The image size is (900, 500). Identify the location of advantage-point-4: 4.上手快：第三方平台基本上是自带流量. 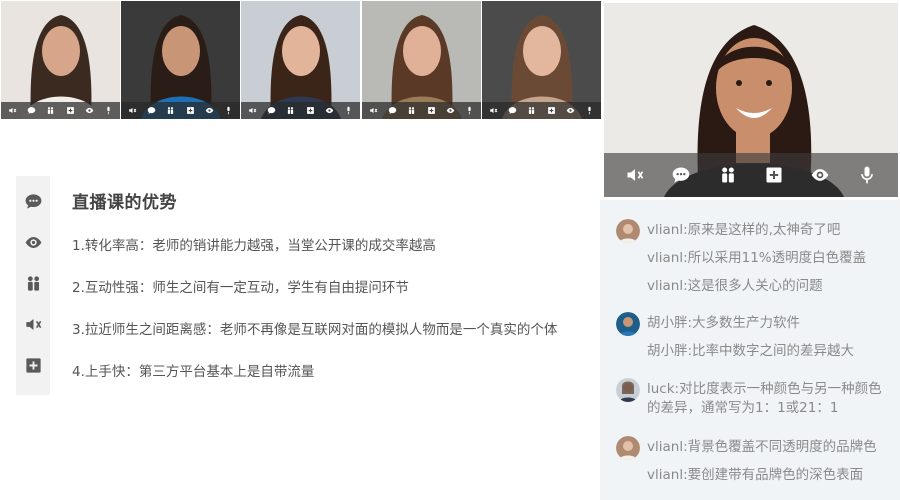
(193, 372).